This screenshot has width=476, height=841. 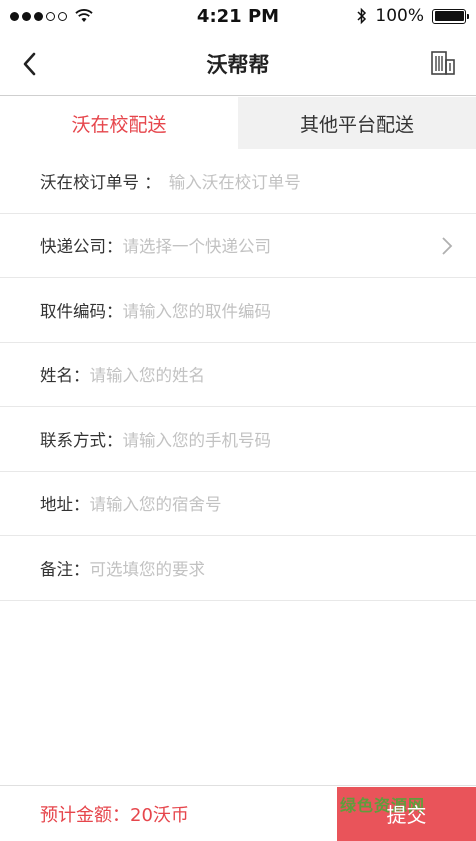 What do you see at coordinates (238, 504) in the screenshot?
I see `address-field: 地址： 请输入您的宿舍号` at bounding box center [238, 504].